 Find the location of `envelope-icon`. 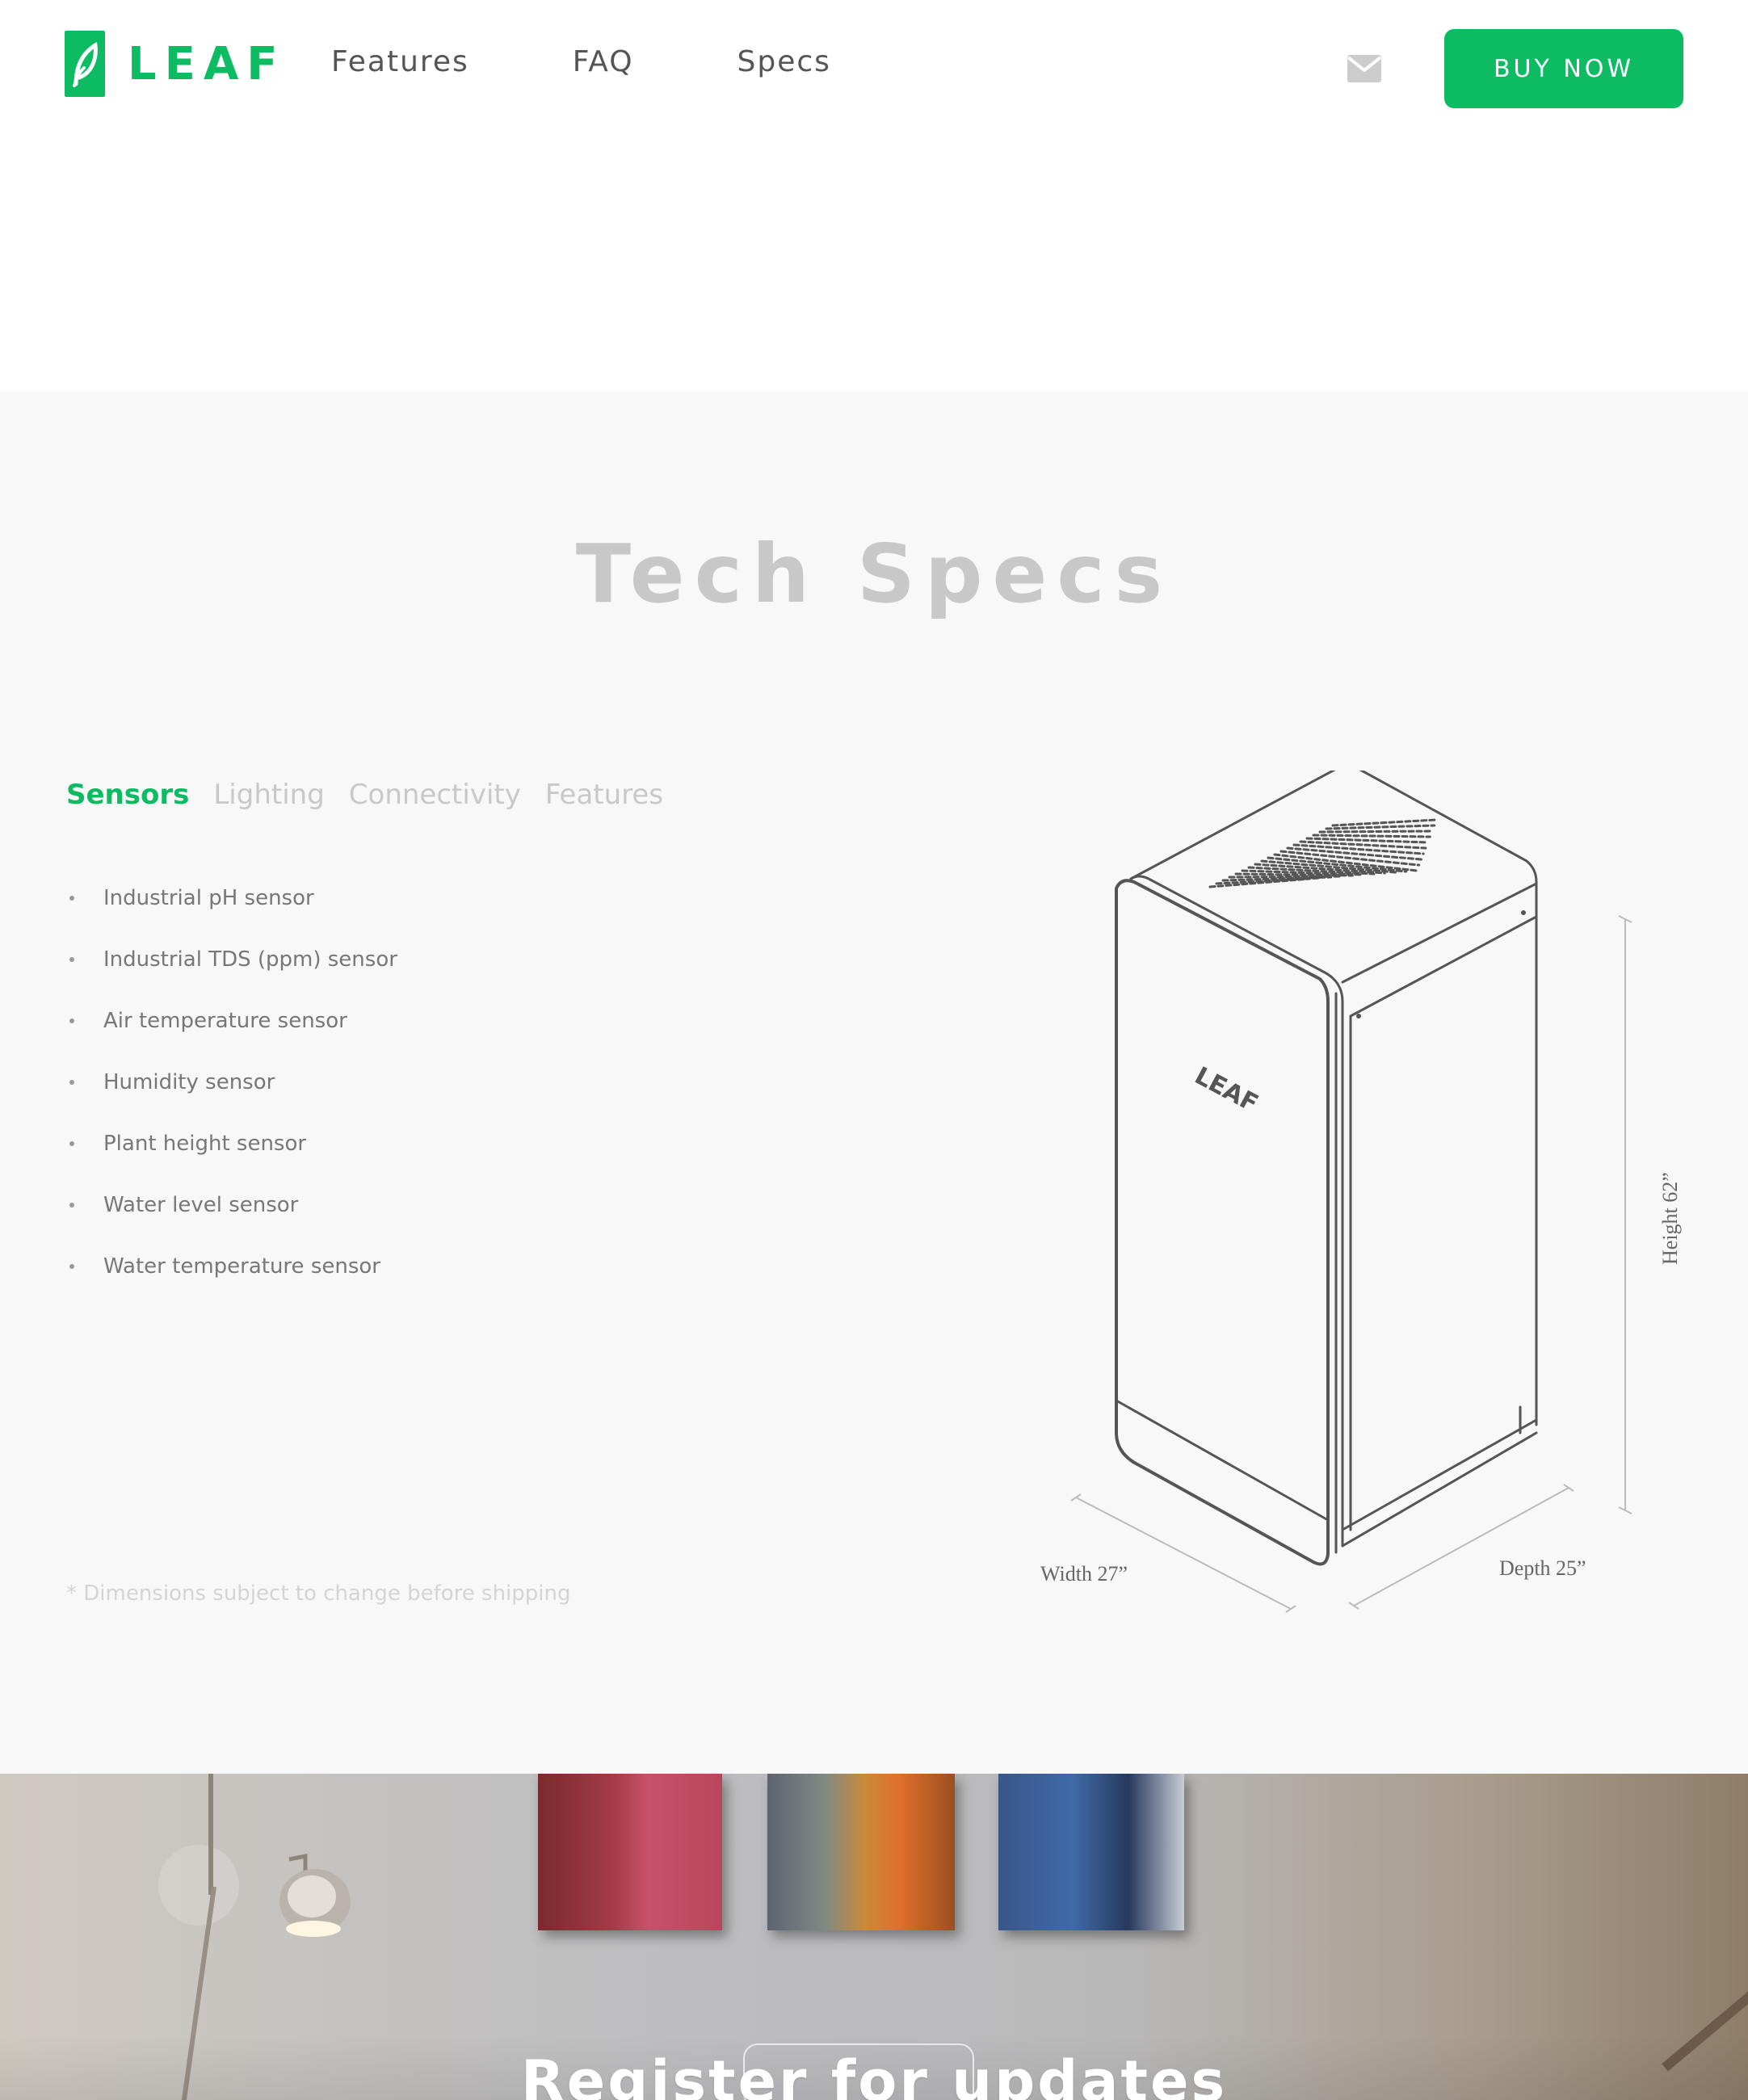

envelope-icon is located at coordinates (1364, 68).